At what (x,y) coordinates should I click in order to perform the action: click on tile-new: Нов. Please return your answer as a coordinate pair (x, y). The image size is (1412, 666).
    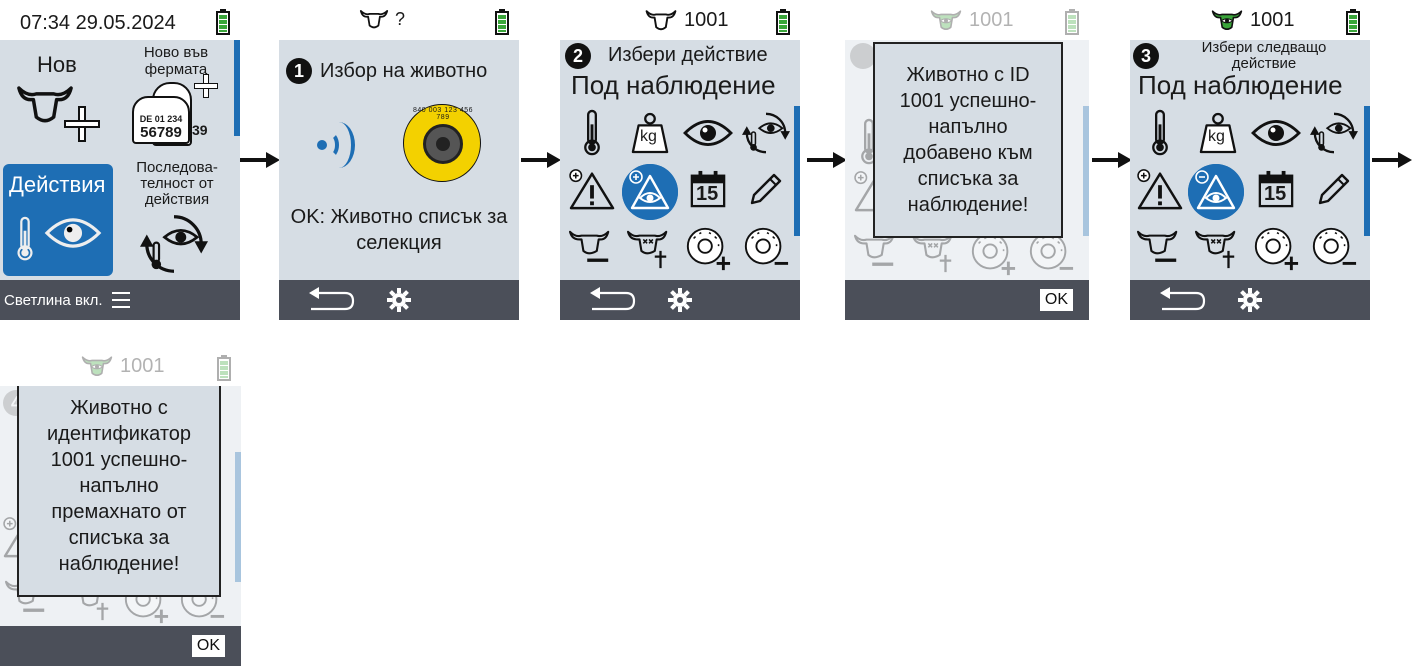
    Looking at the image, I should click on (57, 99).